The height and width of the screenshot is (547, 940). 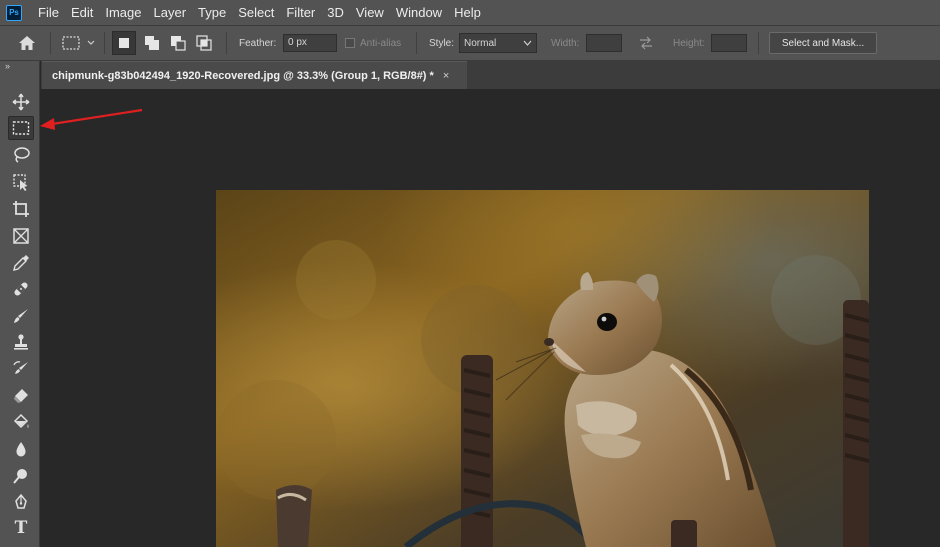 I want to click on intersect-selection-button, so click(x=204, y=43).